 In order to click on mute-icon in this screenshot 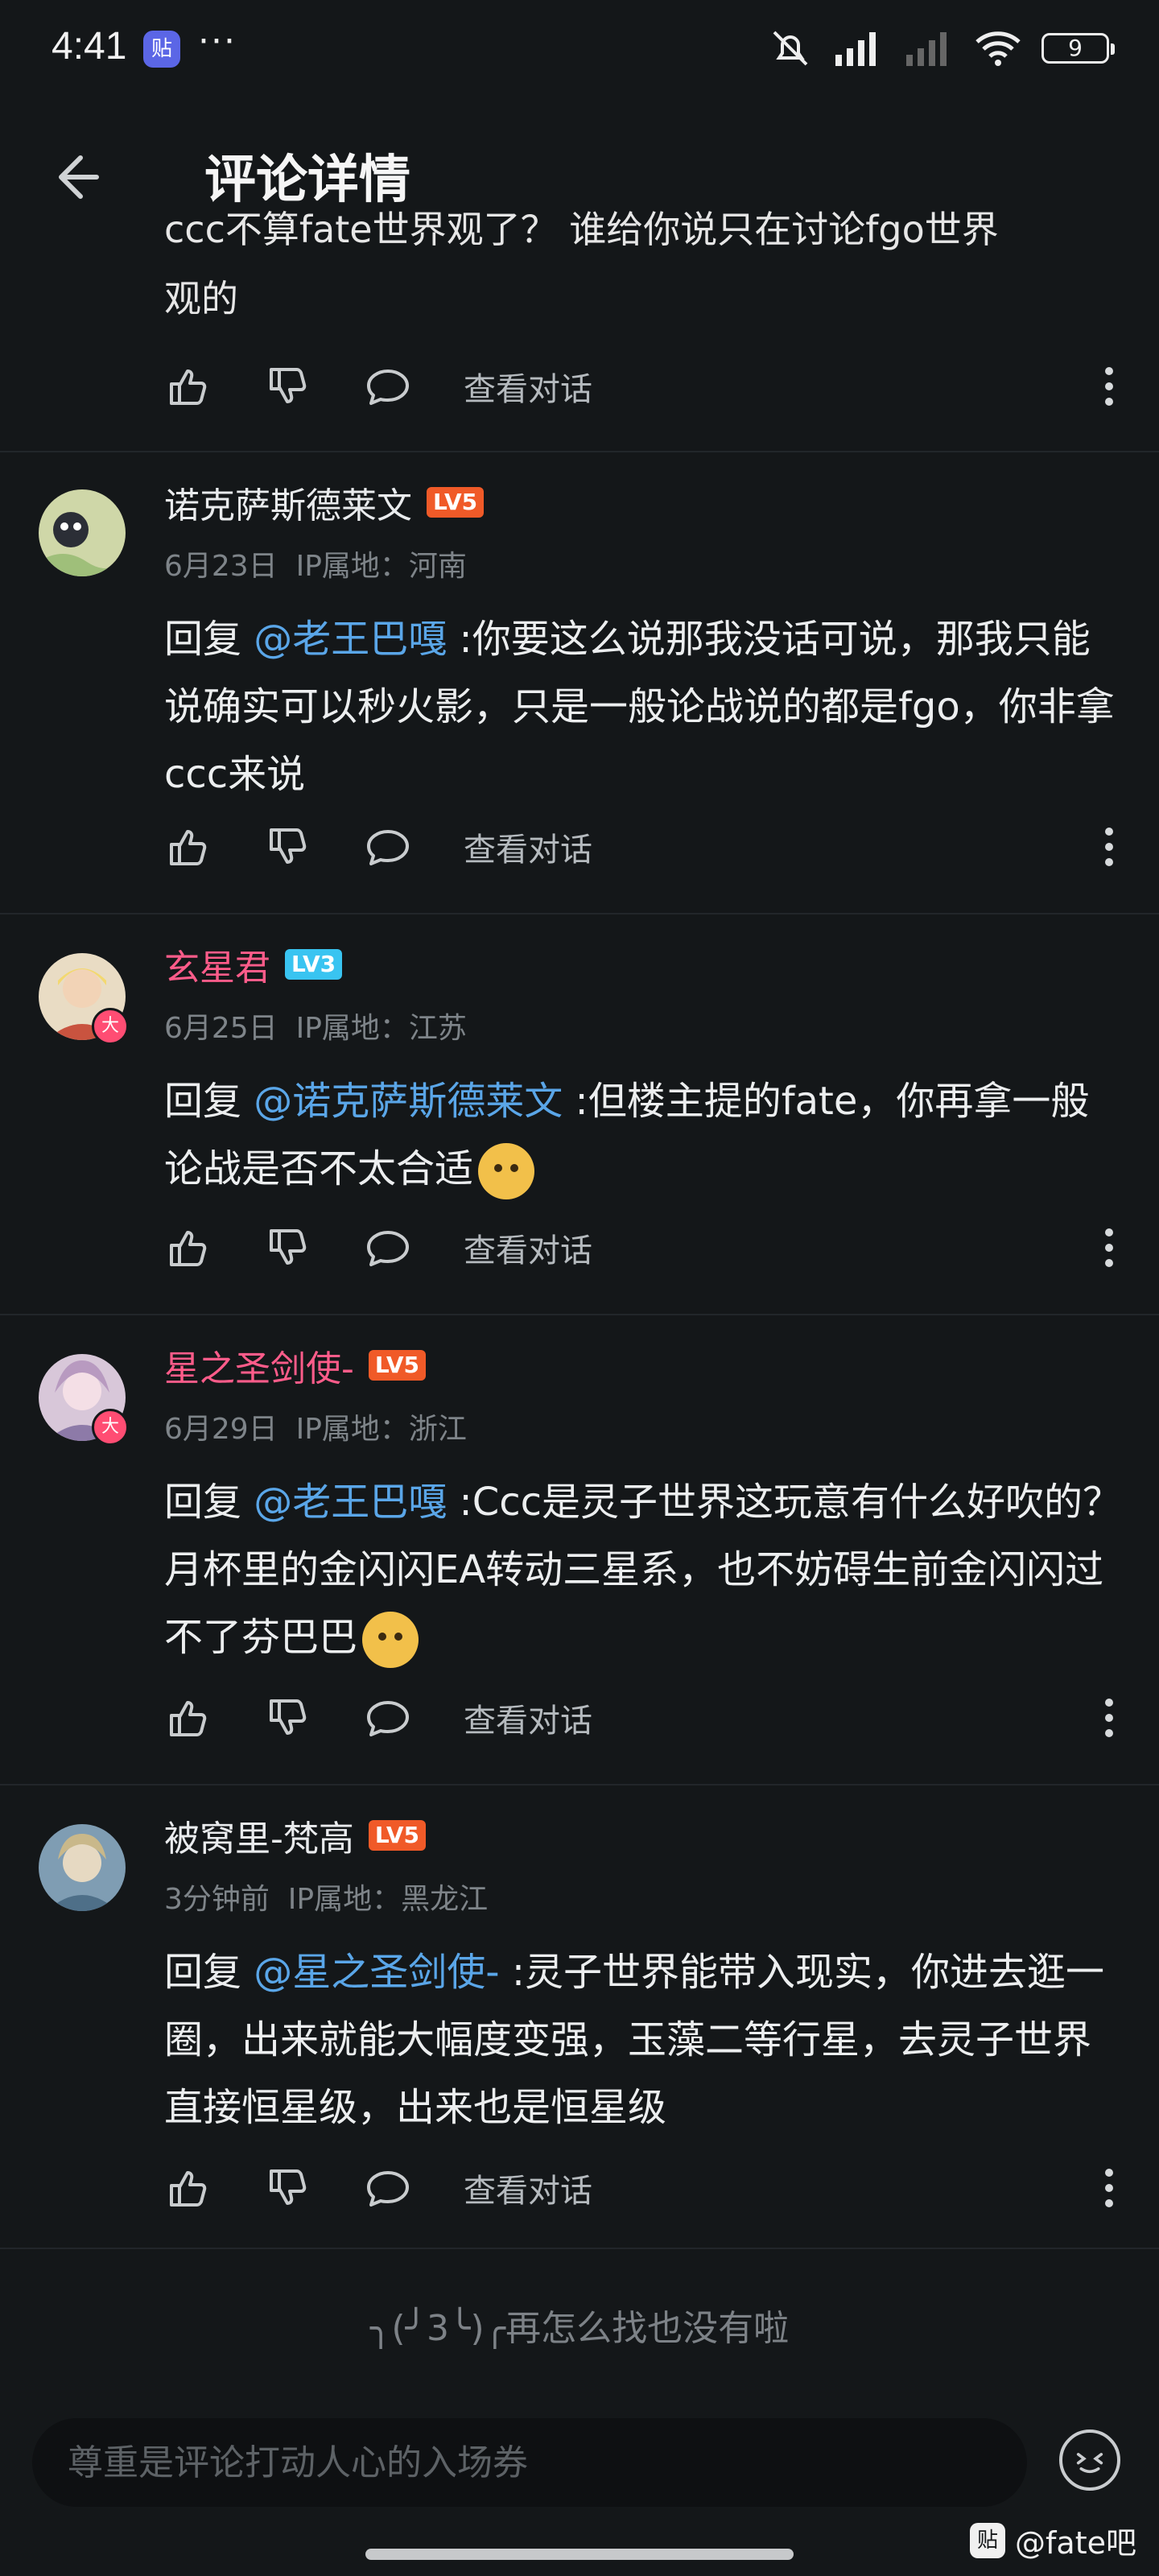, I will do `click(790, 48)`.